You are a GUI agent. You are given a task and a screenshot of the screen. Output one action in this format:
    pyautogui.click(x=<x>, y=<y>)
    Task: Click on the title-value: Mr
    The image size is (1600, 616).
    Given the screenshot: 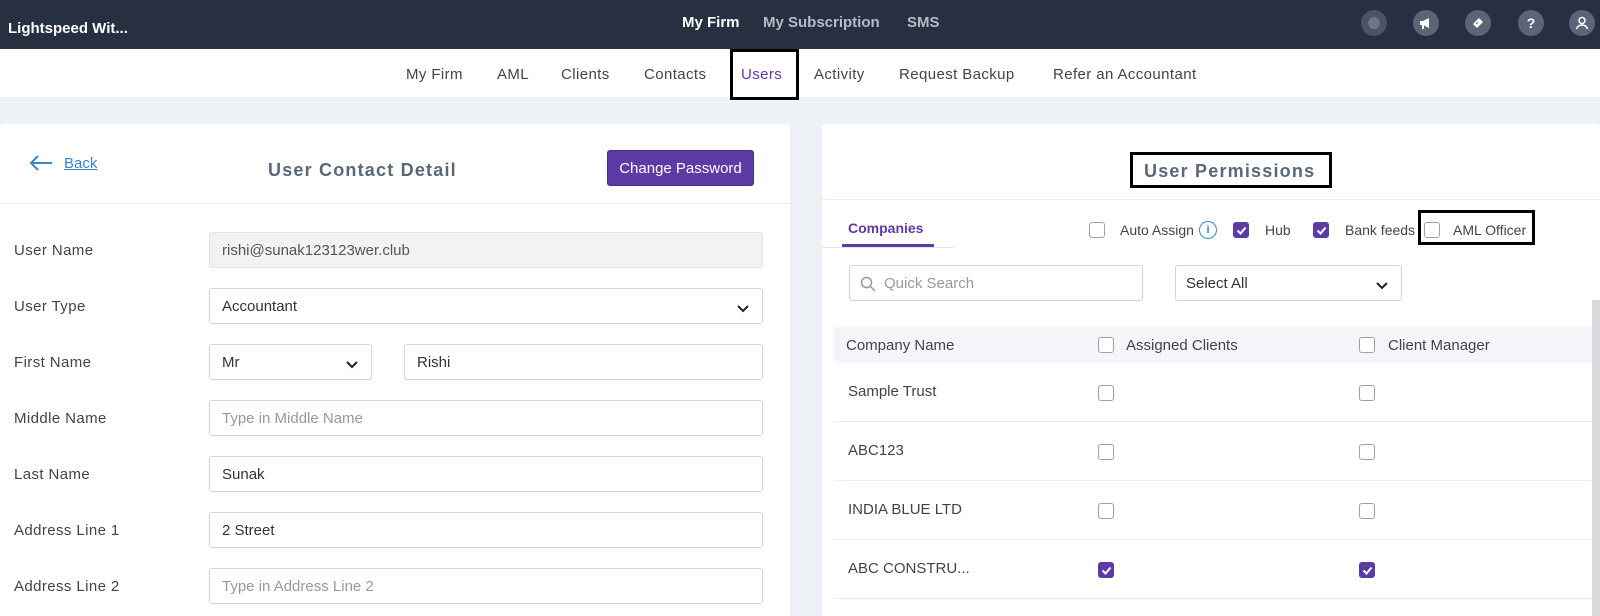 What is the action you would take?
    pyautogui.click(x=231, y=362)
    